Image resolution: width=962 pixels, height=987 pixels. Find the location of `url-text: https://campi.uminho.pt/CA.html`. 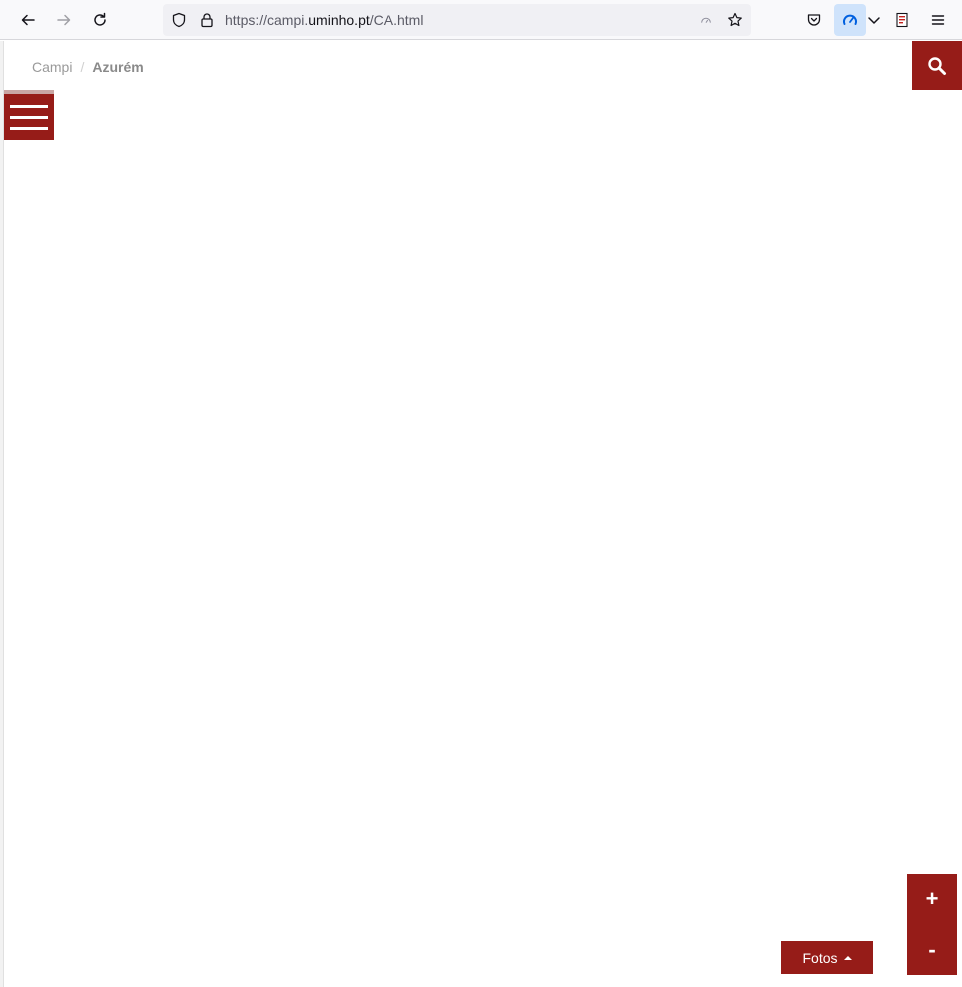

url-text: https://campi.uminho.pt/CA.html is located at coordinates (324, 20).